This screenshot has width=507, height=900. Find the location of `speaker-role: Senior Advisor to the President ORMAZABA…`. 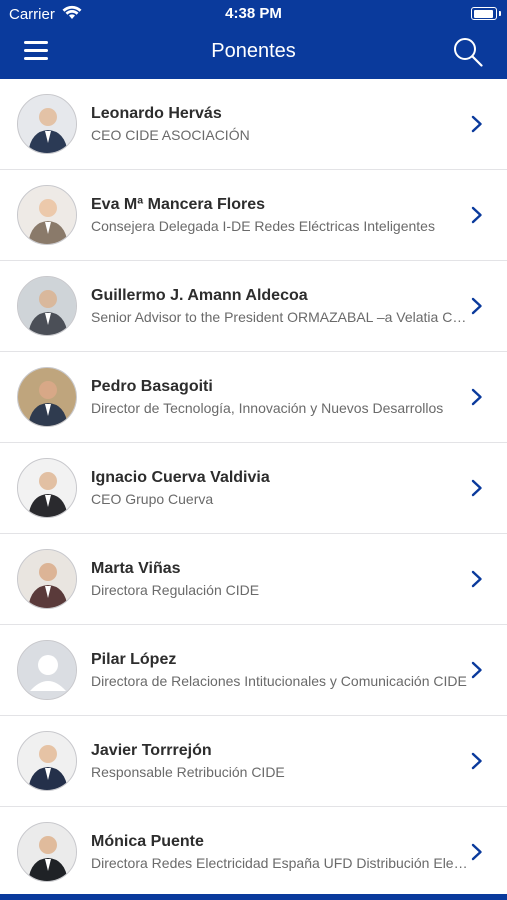

speaker-role: Senior Advisor to the President ORMAZABA… is located at coordinates (279, 317).